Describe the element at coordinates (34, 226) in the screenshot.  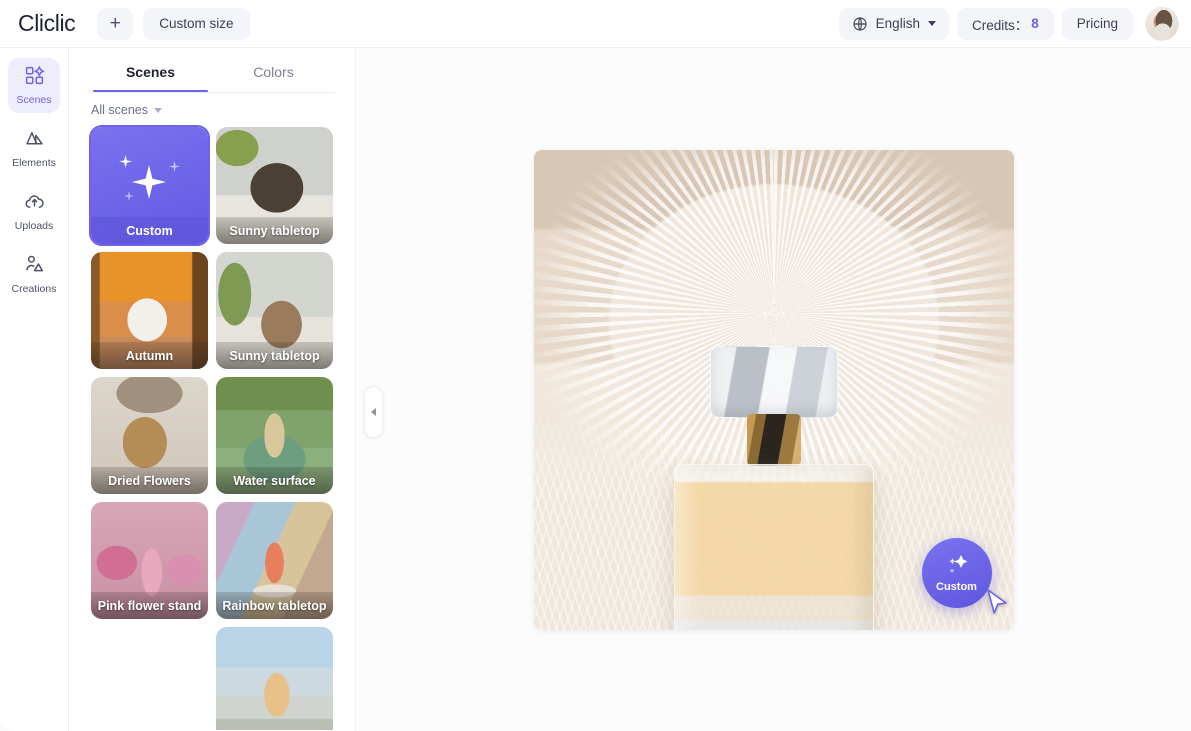
I see `sidebar-item-label: Uploads` at that location.